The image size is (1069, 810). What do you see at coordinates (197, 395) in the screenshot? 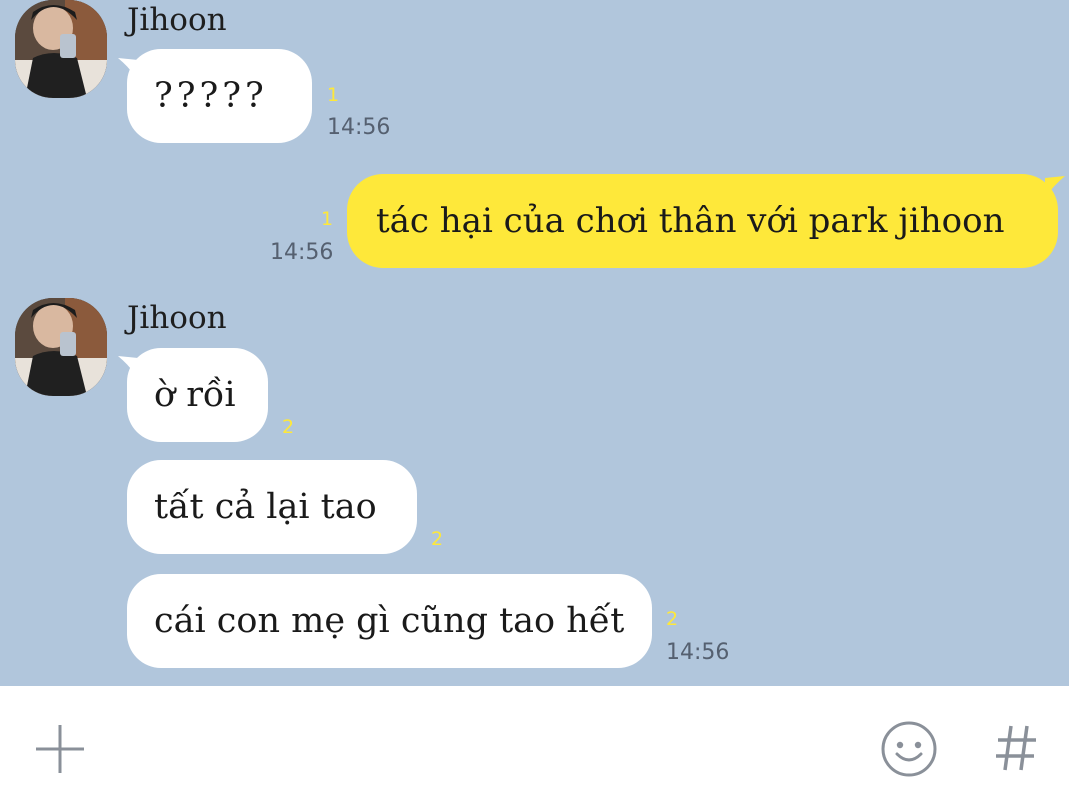
I see `message-bubble: ờ rồi` at bounding box center [197, 395].